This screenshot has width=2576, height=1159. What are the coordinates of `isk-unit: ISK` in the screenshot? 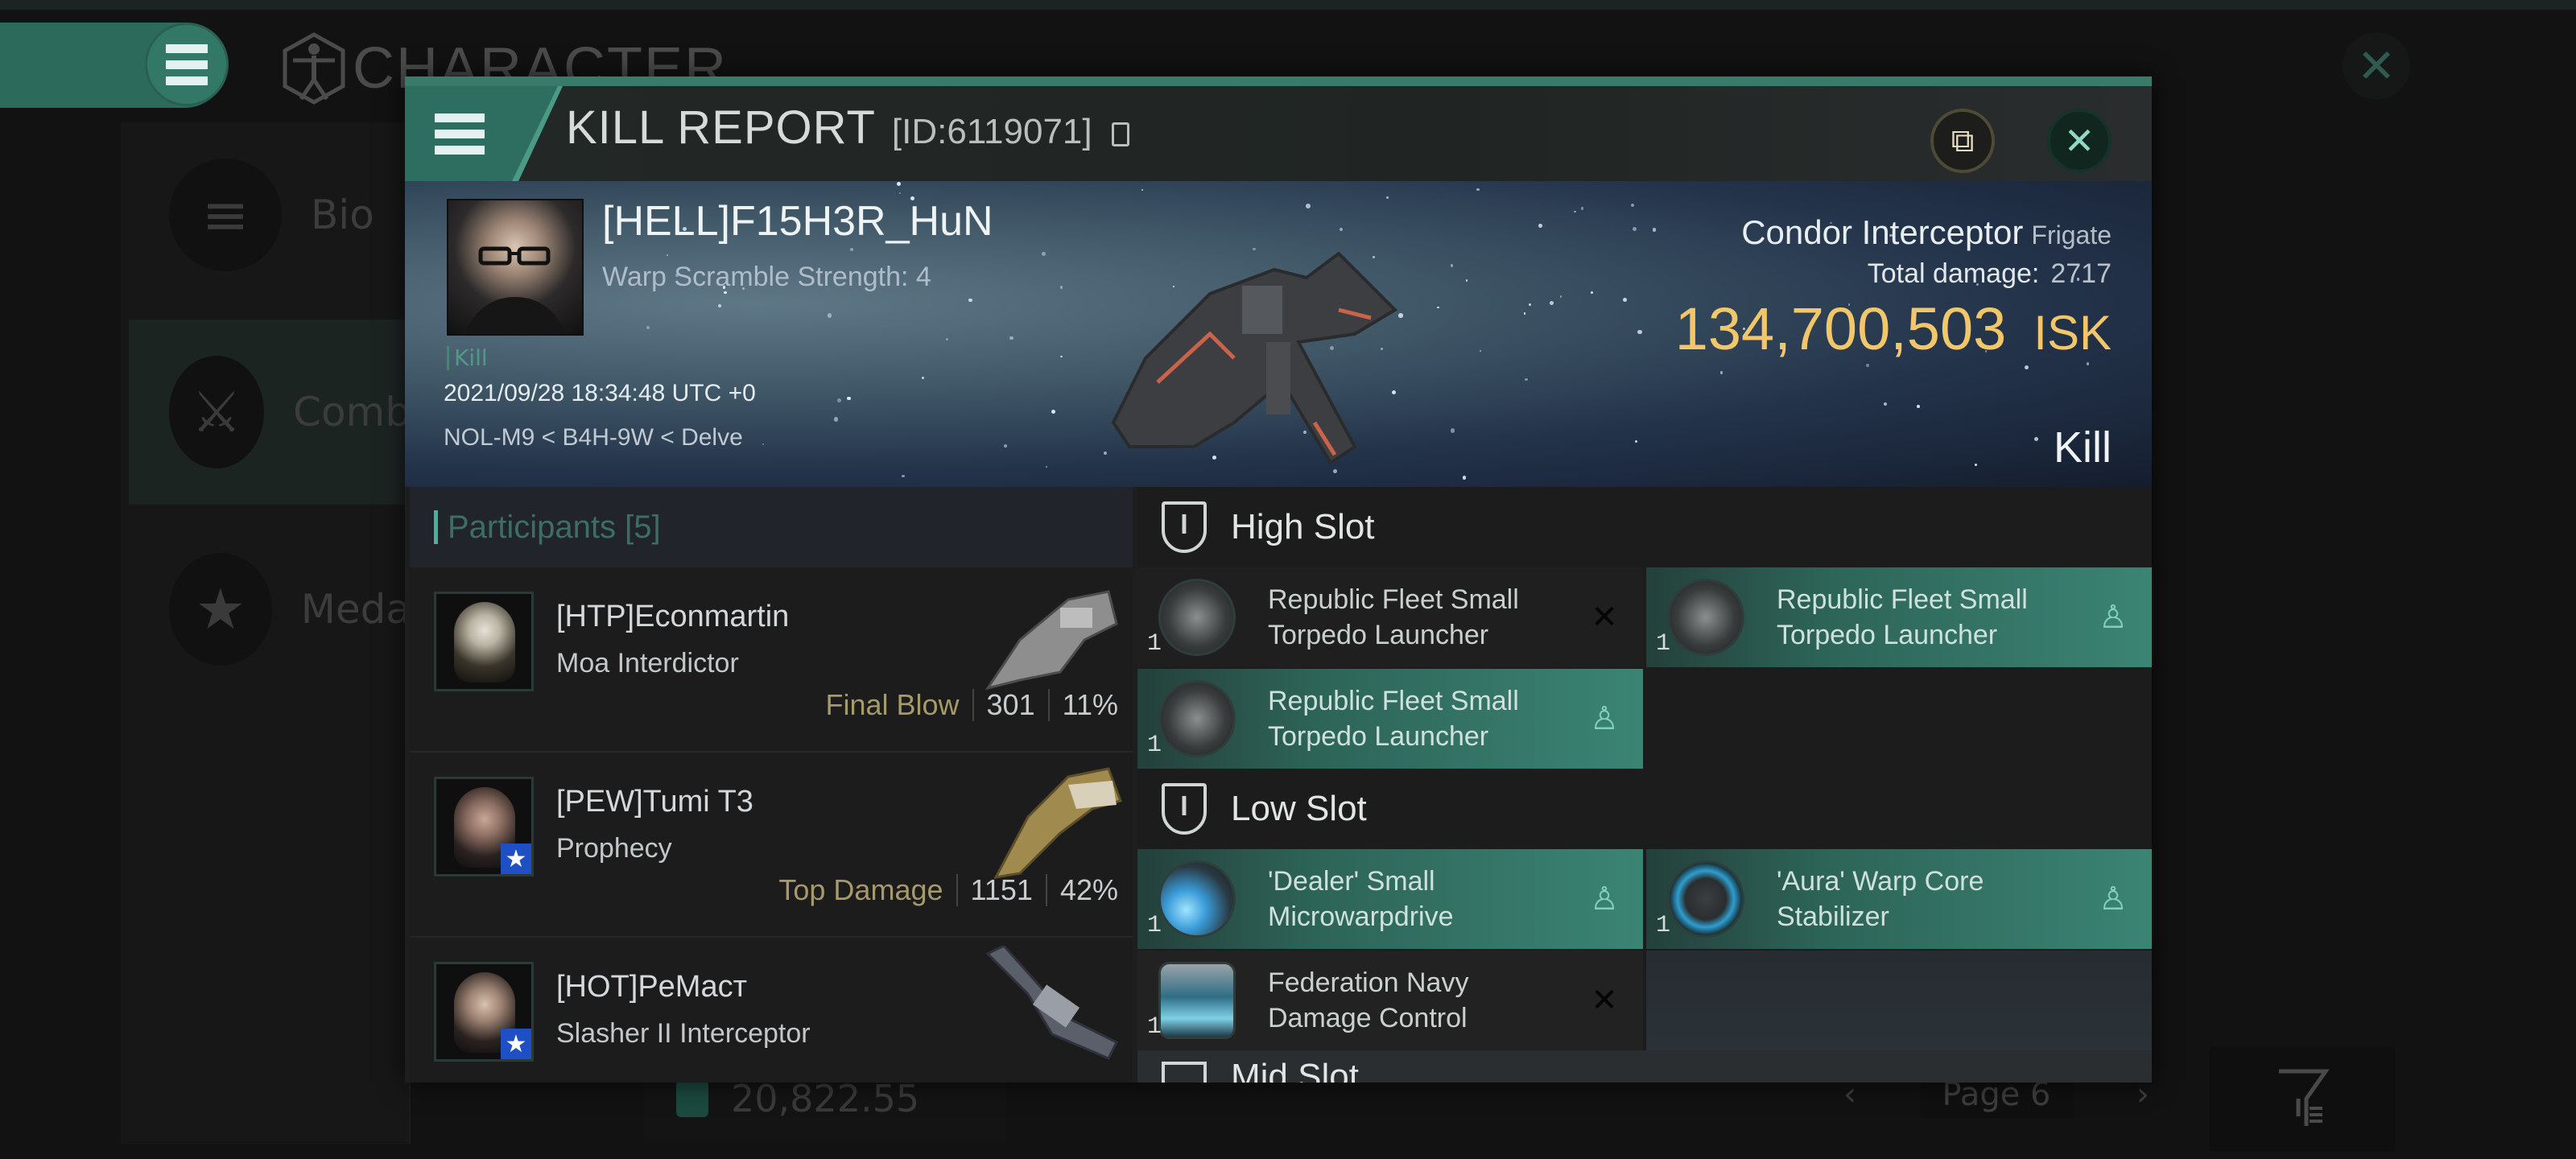 It's located at (2072, 333).